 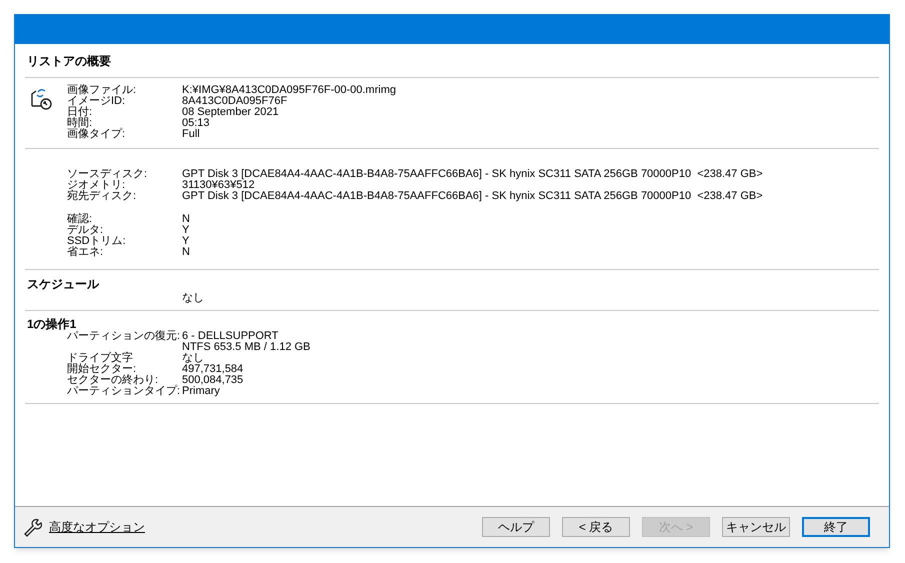 I want to click on field-value: K:¥IMG¥8A413C0DA095F76F-00-00.mrimg, so click(x=289, y=90).